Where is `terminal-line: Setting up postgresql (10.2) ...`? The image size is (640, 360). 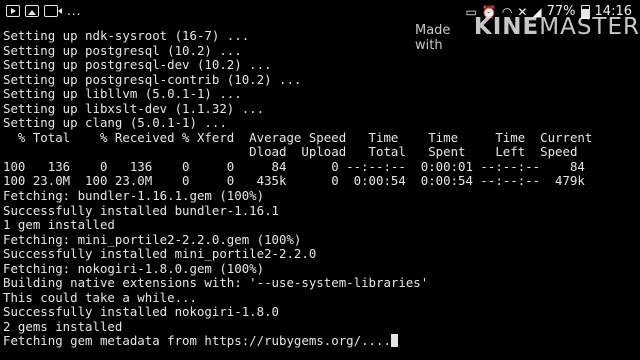
terminal-line: Setting up postgresql (10.2) ... is located at coordinates (122, 50).